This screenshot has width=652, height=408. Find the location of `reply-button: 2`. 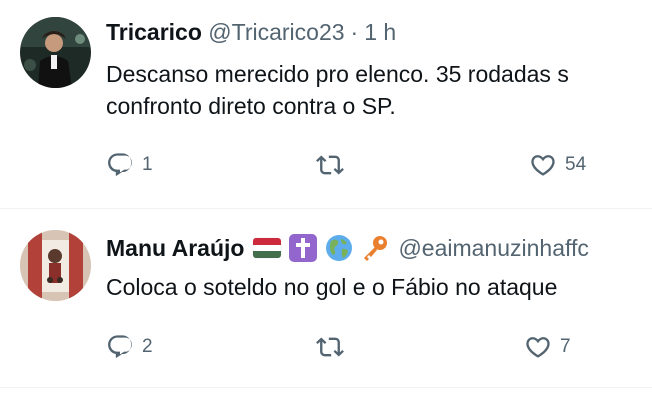

reply-button: 2 is located at coordinates (129, 347).